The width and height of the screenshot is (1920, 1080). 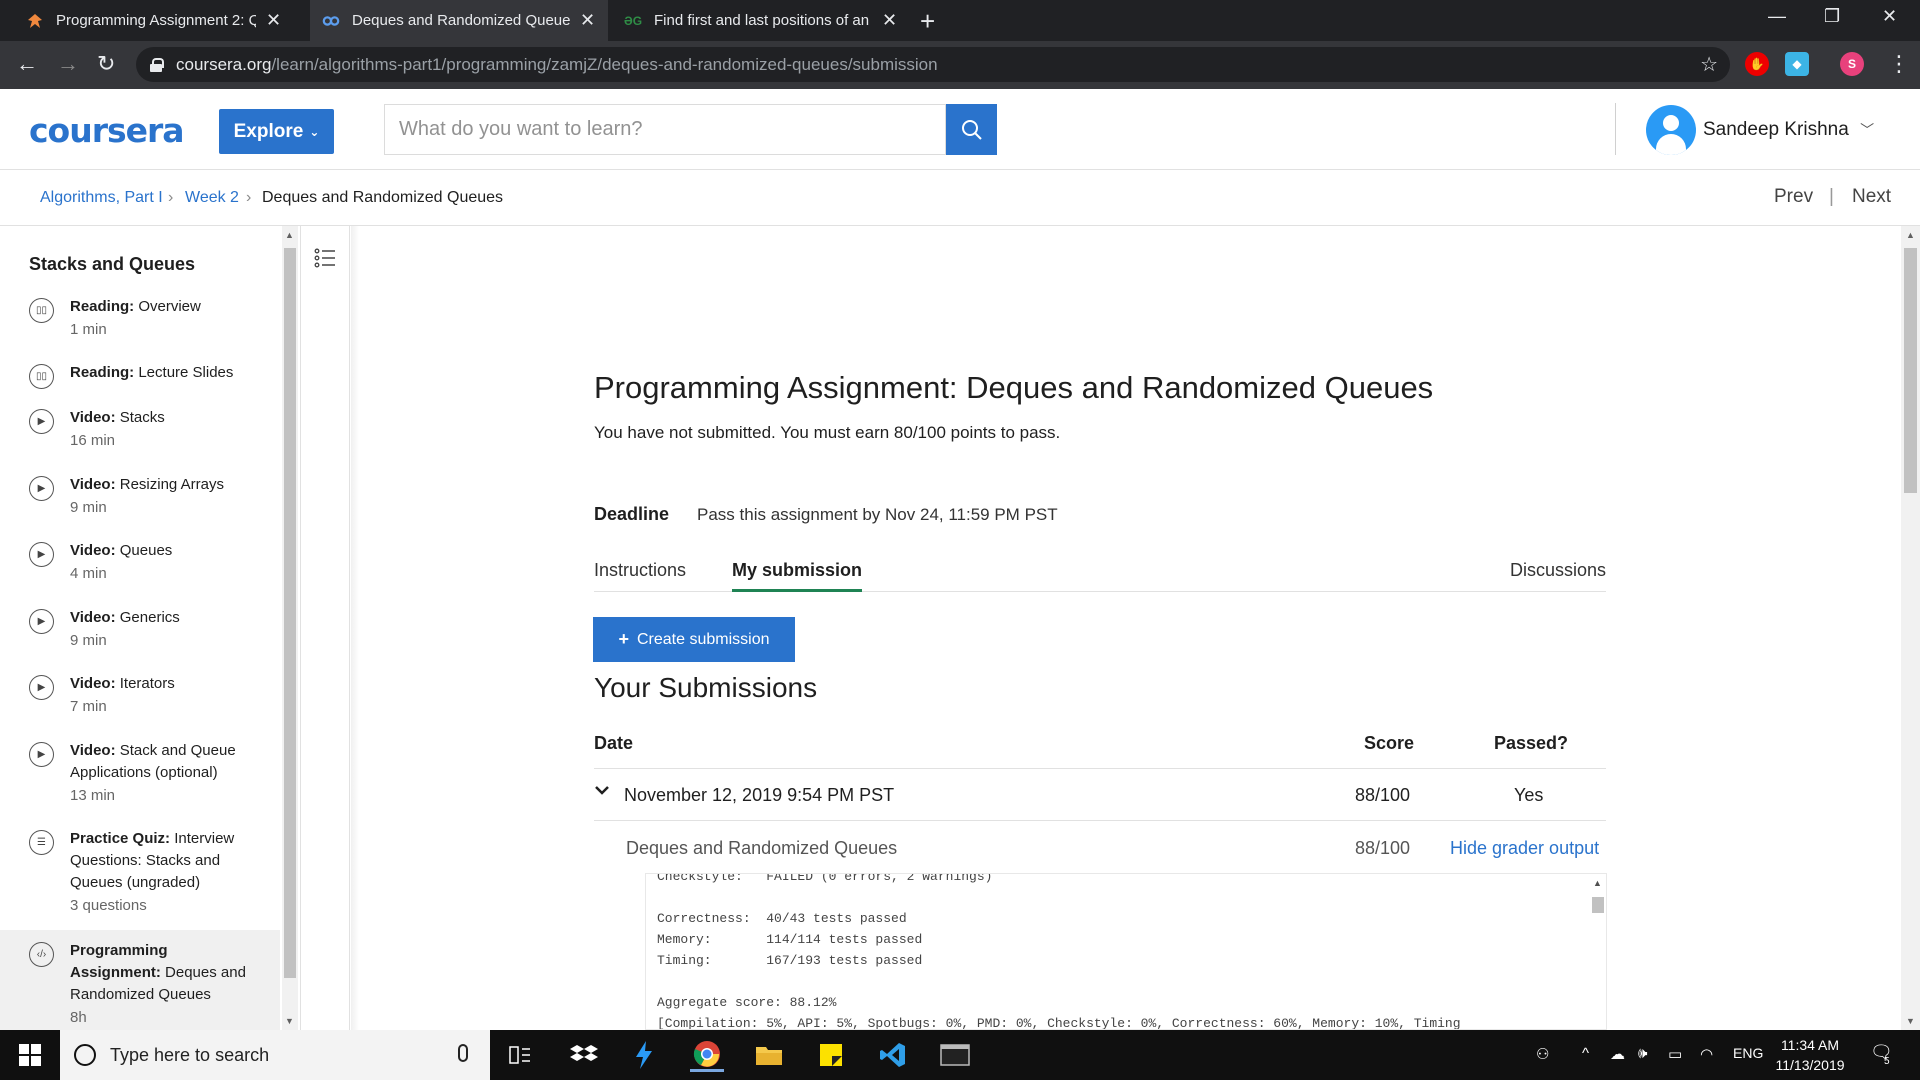 What do you see at coordinates (146, 550) in the screenshot?
I see `item-title: Queues` at bounding box center [146, 550].